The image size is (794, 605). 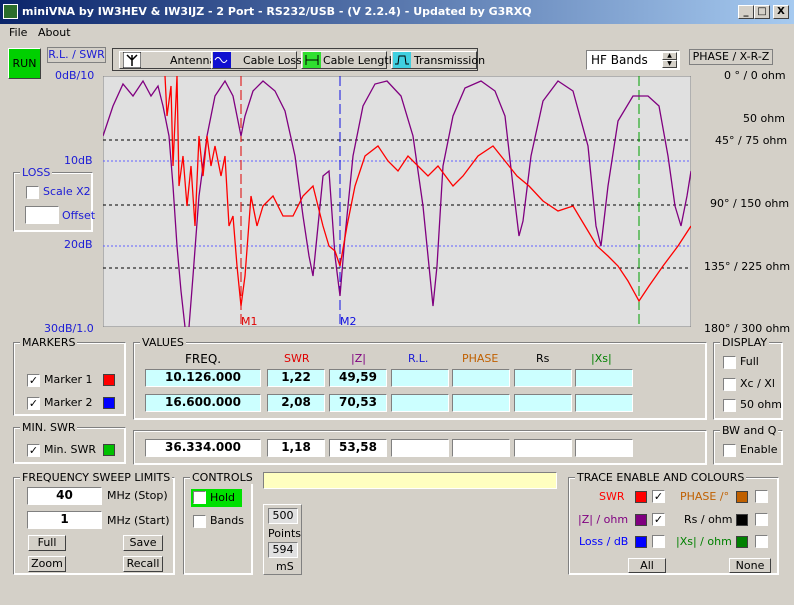 I want to click on trace-rs-checkbox, so click(x=761, y=519).